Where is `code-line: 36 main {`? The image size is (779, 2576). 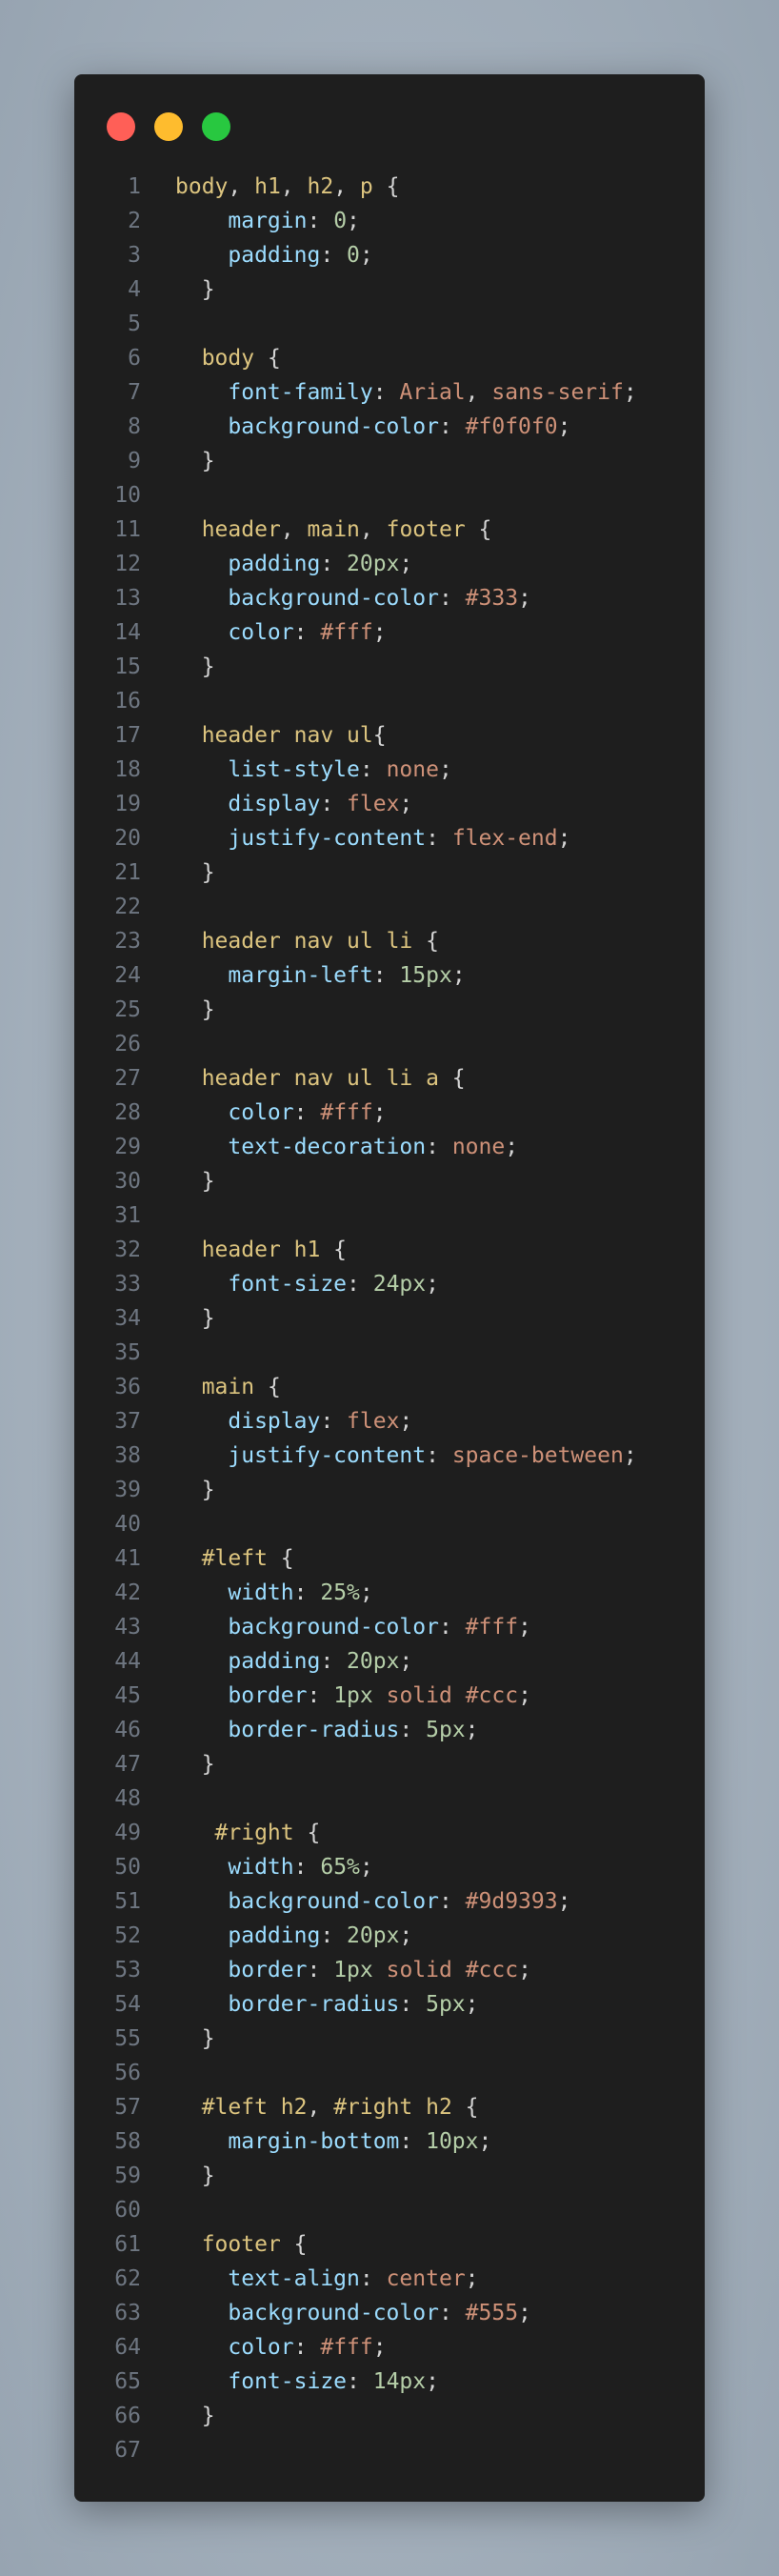 code-line: 36 main { is located at coordinates (389, 1387).